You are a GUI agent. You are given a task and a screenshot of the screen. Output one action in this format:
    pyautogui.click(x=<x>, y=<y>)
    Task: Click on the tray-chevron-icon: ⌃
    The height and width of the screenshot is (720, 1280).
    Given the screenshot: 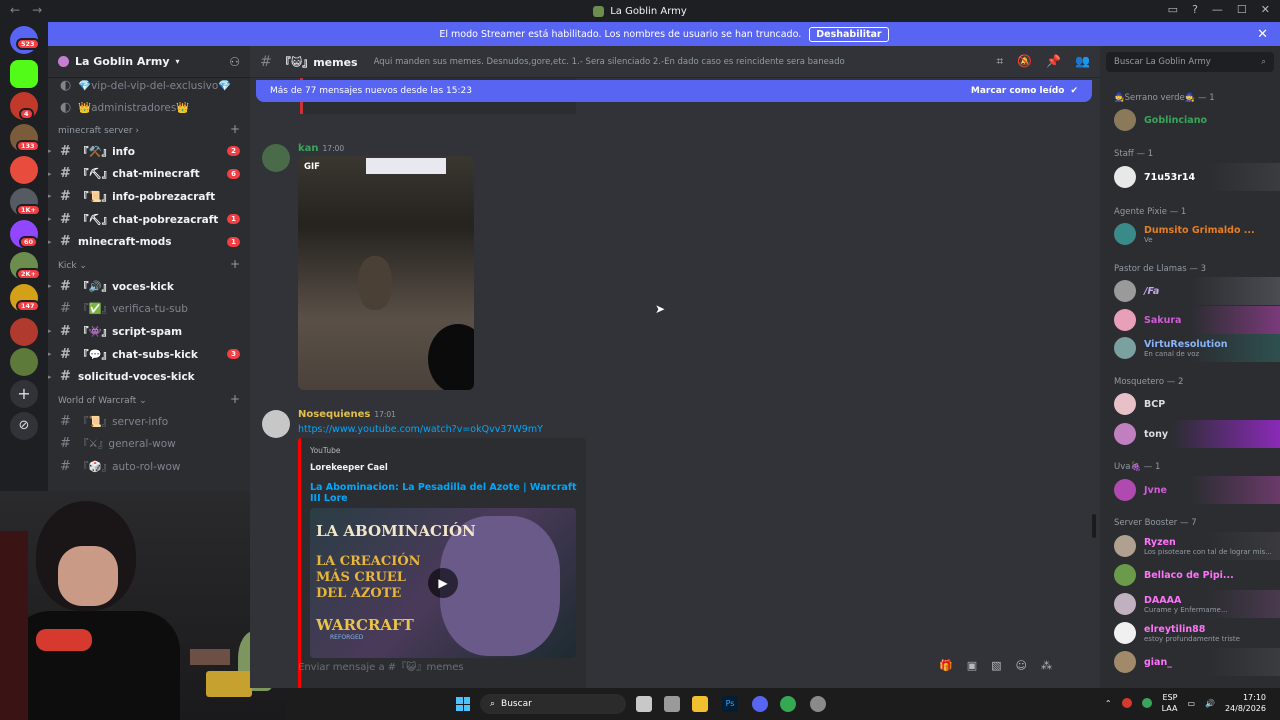 What is the action you would take?
    pyautogui.click(x=1108, y=703)
    